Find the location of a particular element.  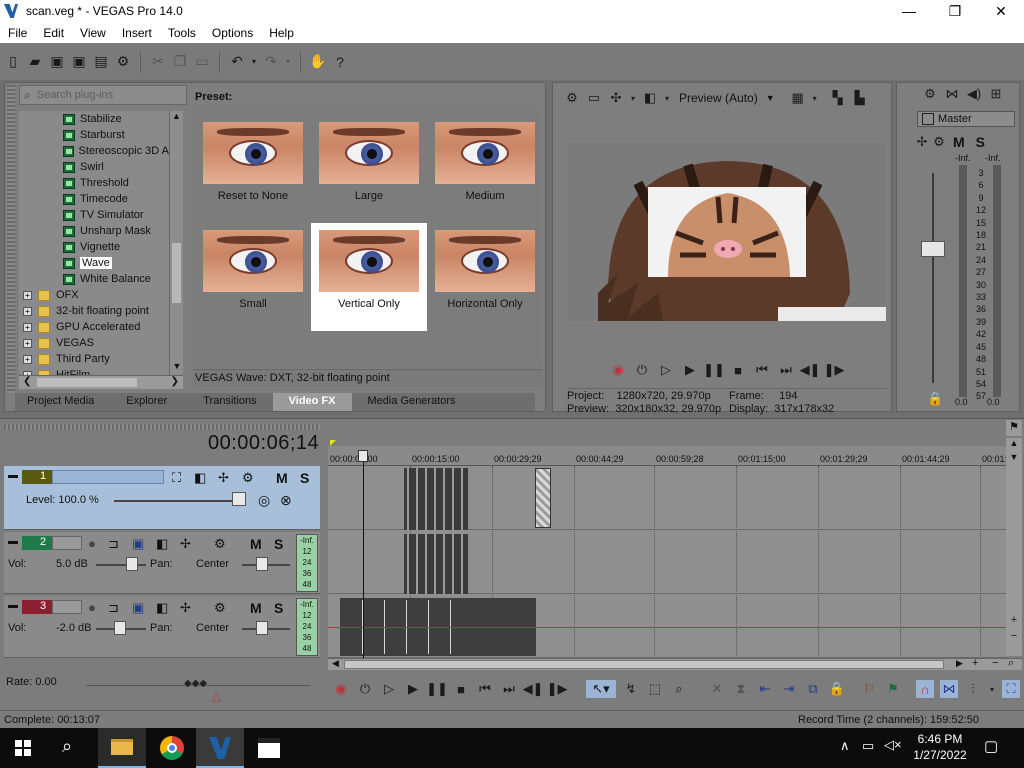

preset-item: Small is located at coordinates (253, 277).